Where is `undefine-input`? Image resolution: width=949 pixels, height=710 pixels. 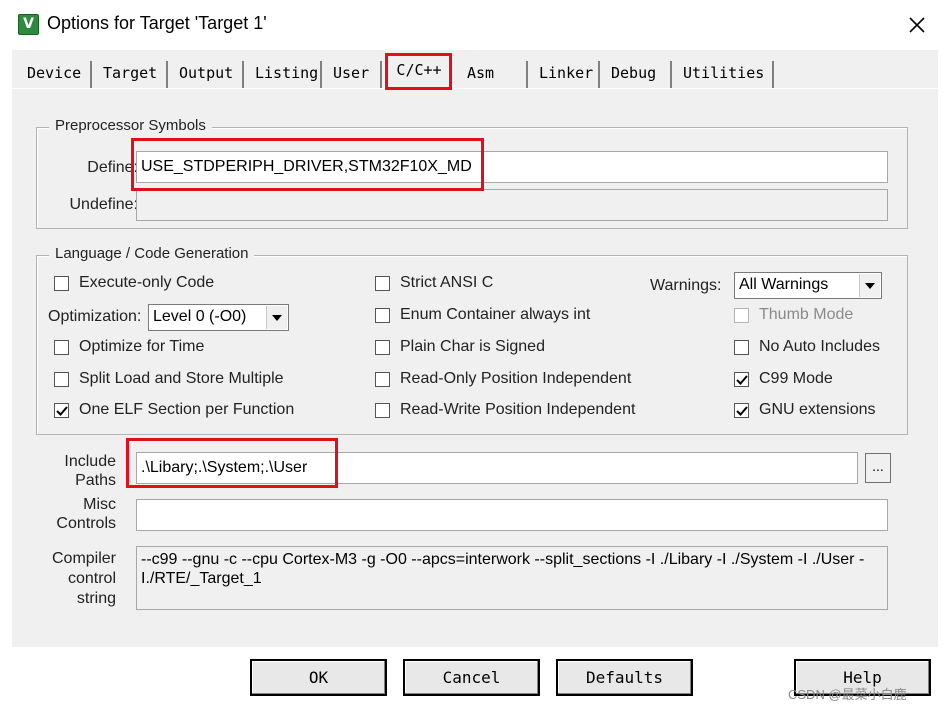 undefine-input is located at coordinates (512, 205).